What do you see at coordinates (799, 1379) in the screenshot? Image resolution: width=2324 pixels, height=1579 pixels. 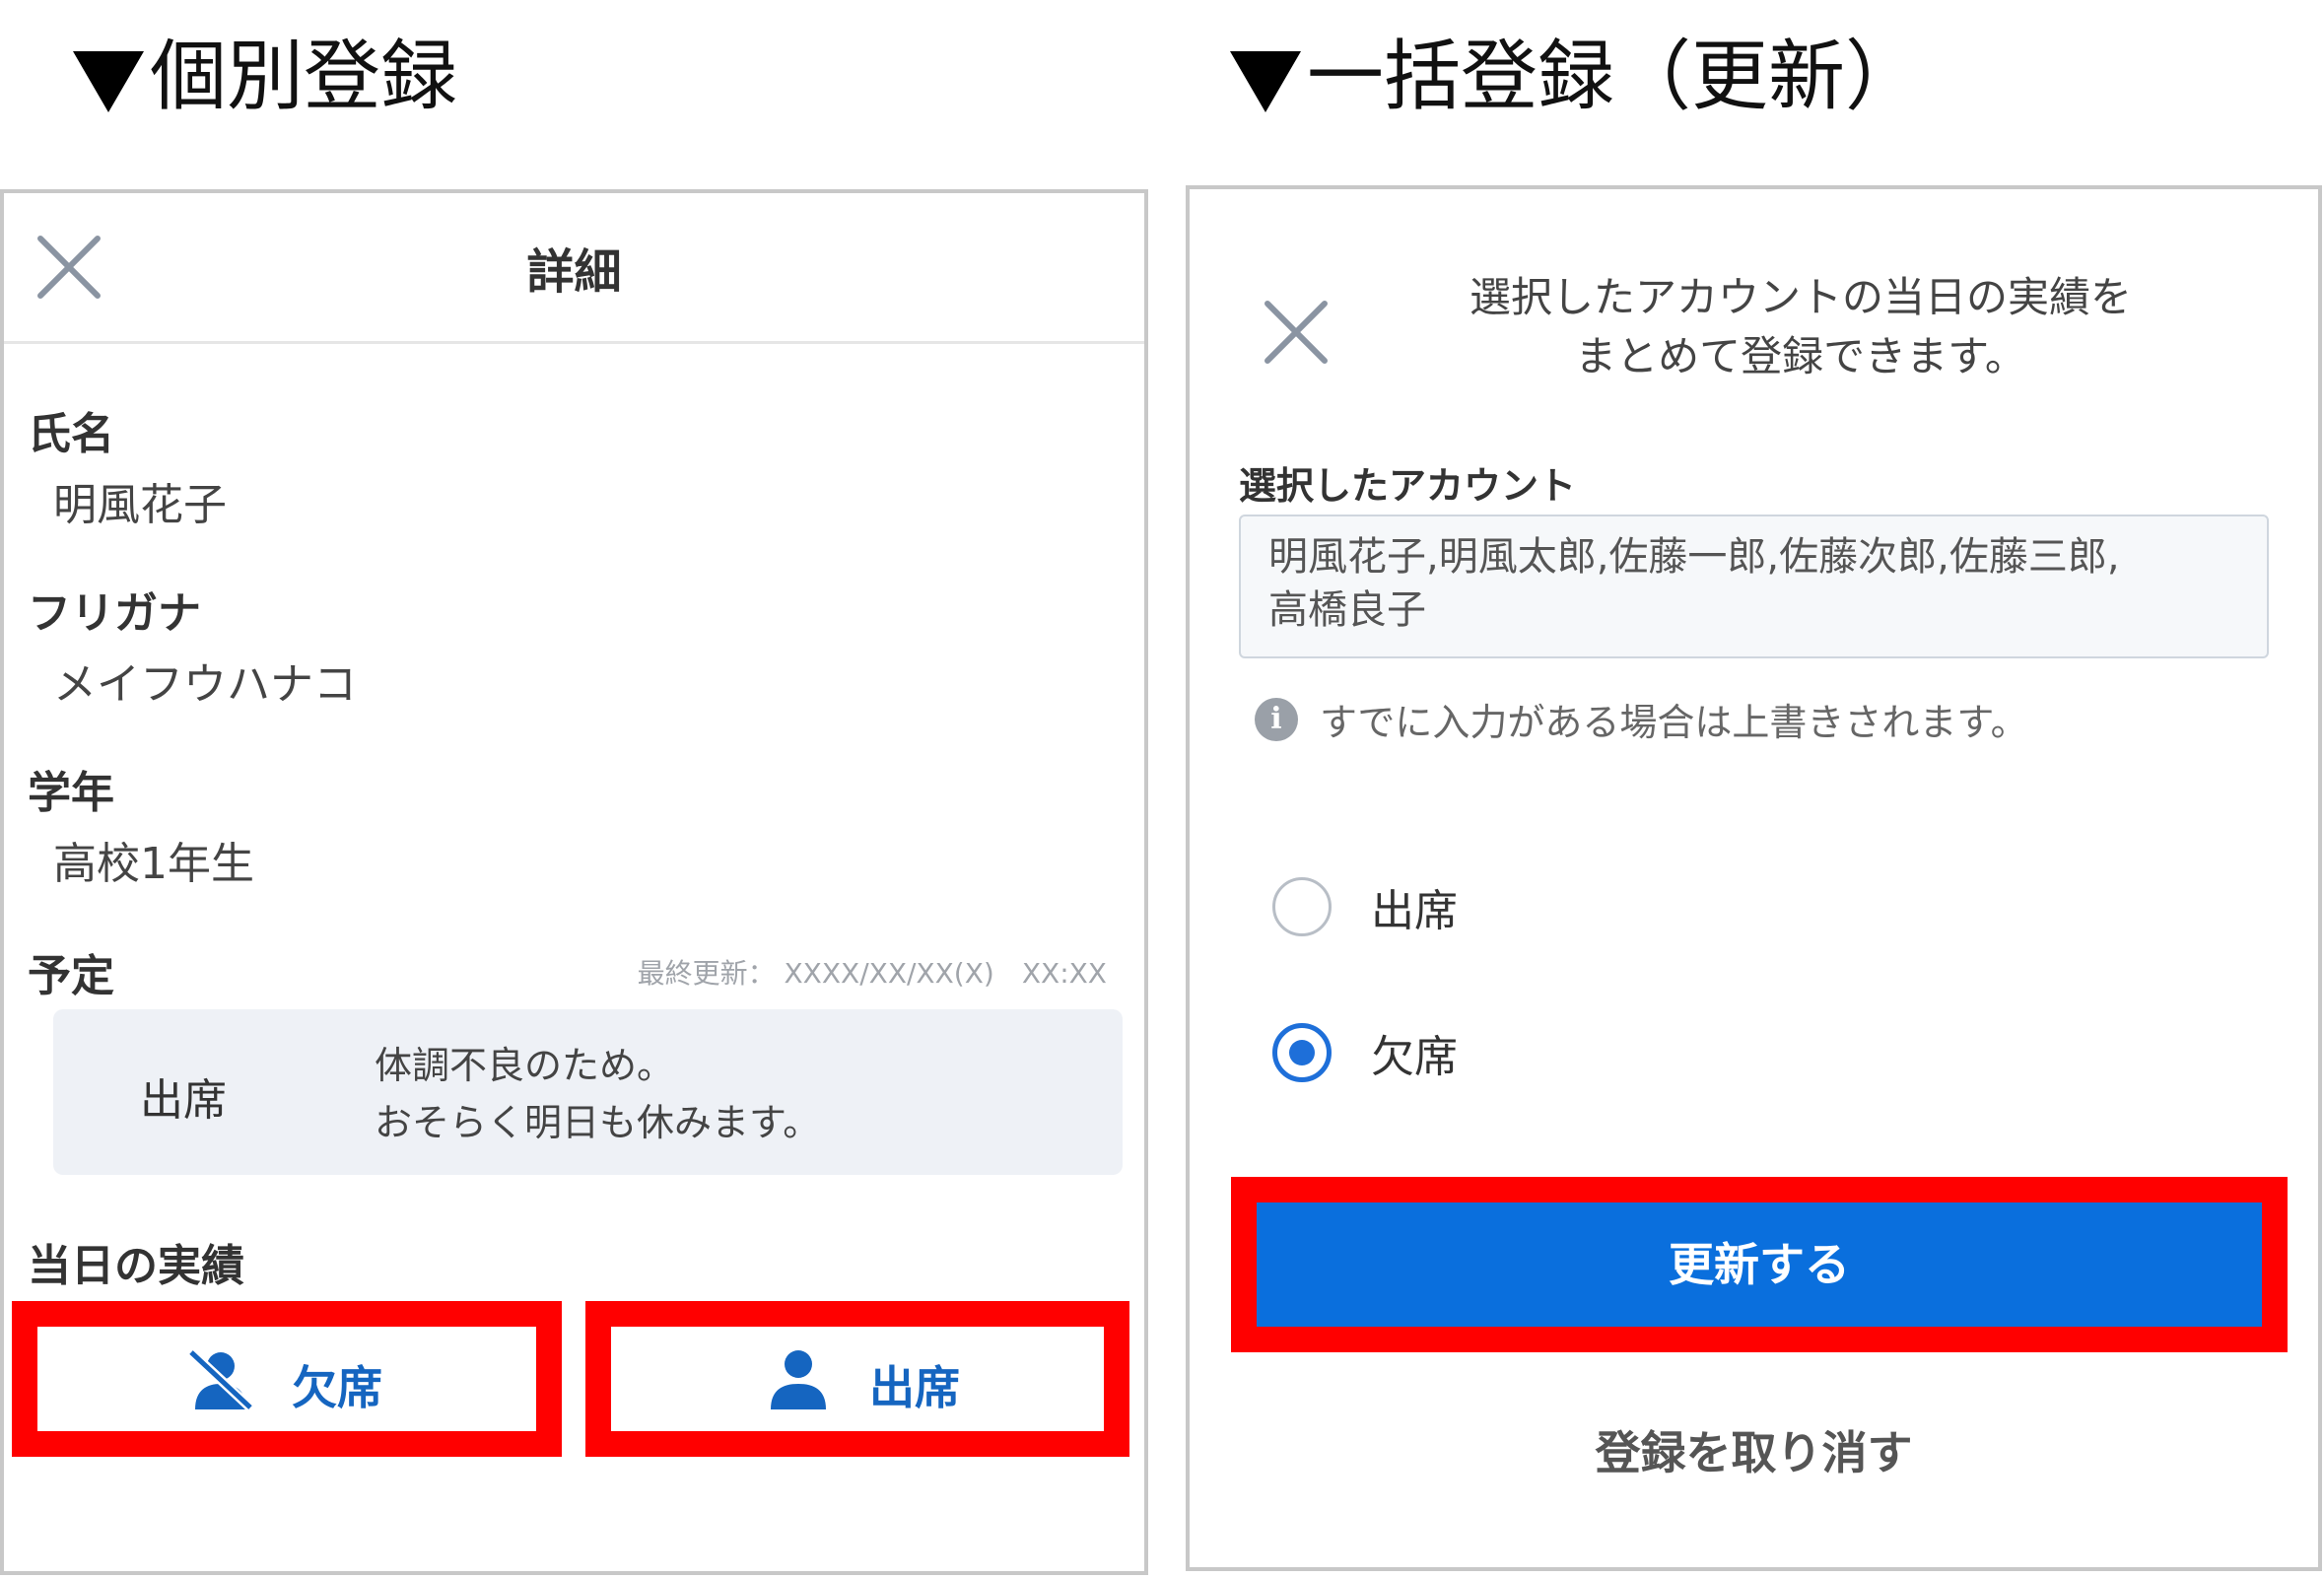 I see `person-icon` at bounding box center [799, 1379].